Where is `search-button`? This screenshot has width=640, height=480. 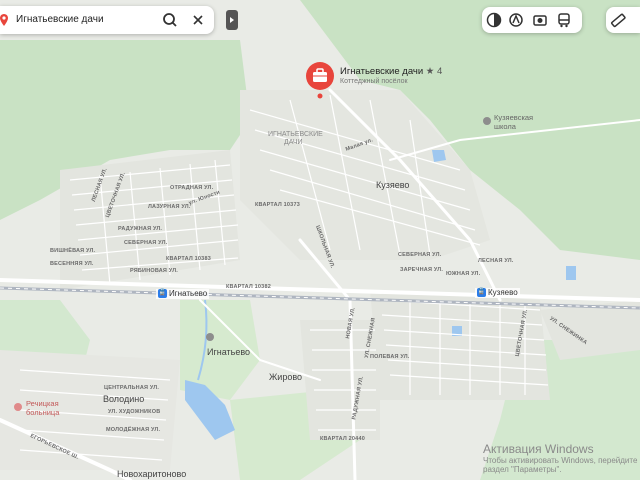 search-button is located at coordinates (170, 20).